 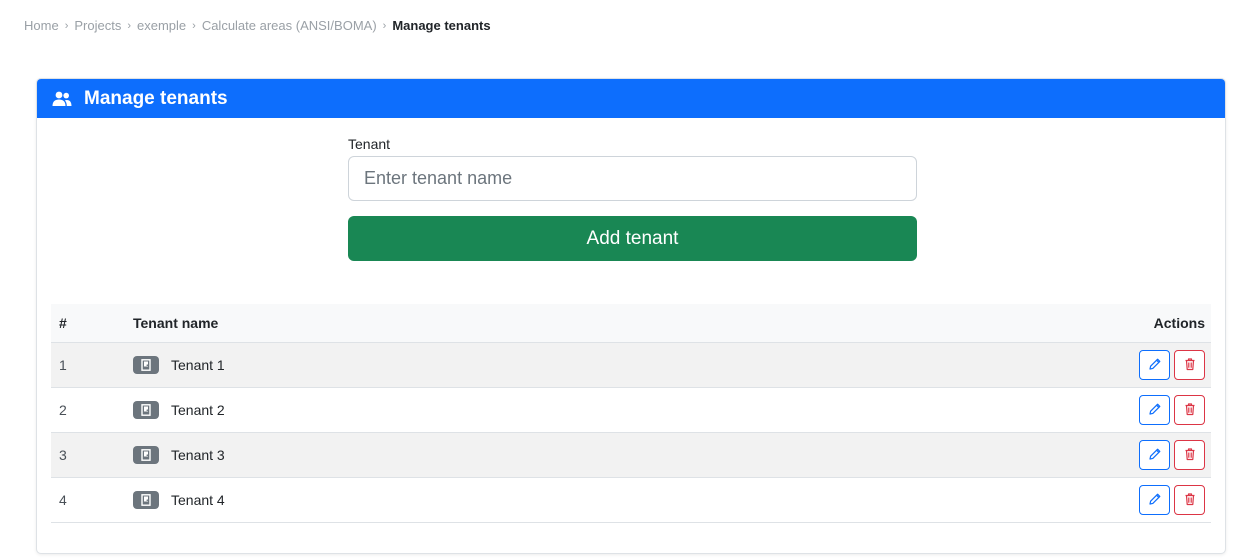 I want to click on column-header-number: #, so click(x=63, y=323).